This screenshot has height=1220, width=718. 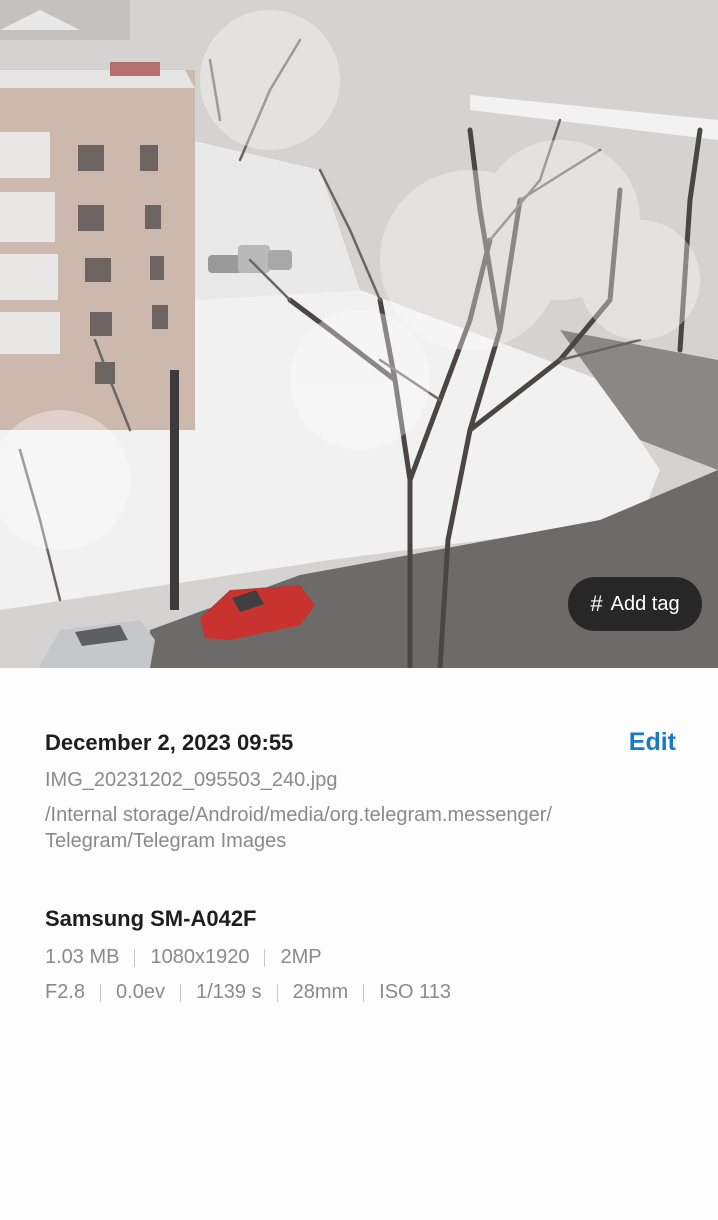 I want to click on image-resolution: 1080x1920, so click(x=200, y=957).